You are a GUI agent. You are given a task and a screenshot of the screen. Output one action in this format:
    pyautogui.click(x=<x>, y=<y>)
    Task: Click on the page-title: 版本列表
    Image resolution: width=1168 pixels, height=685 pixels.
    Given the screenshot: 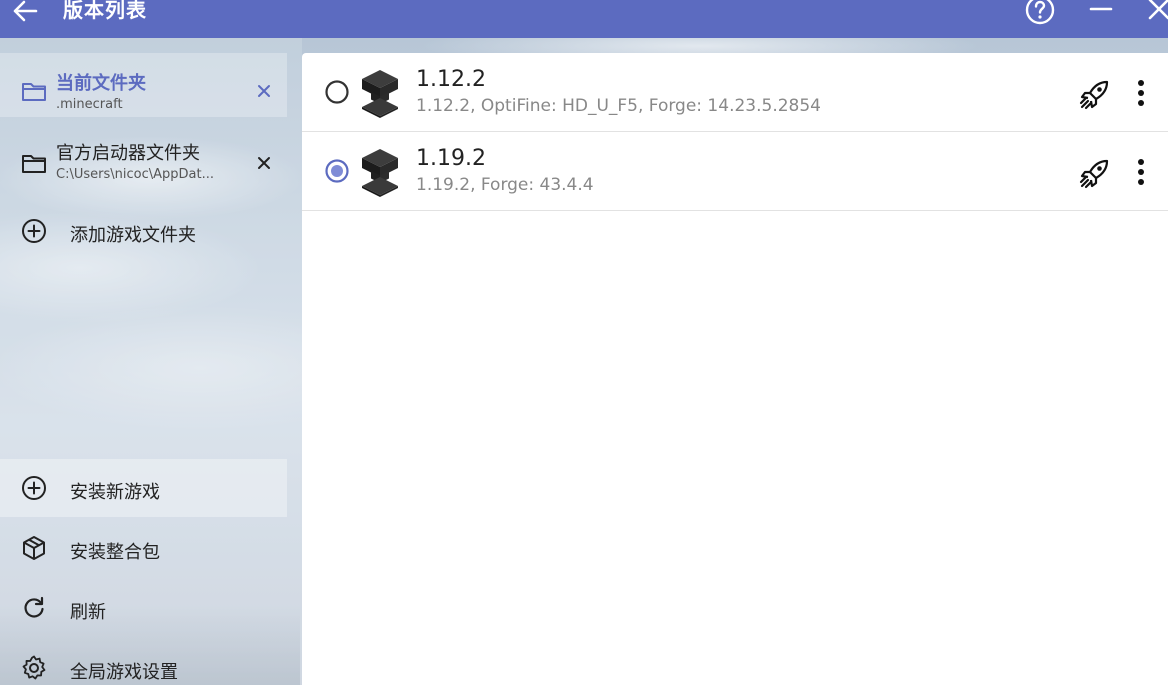 What is the action you would take?
    pyautogui.click(x=105, y=11)
    